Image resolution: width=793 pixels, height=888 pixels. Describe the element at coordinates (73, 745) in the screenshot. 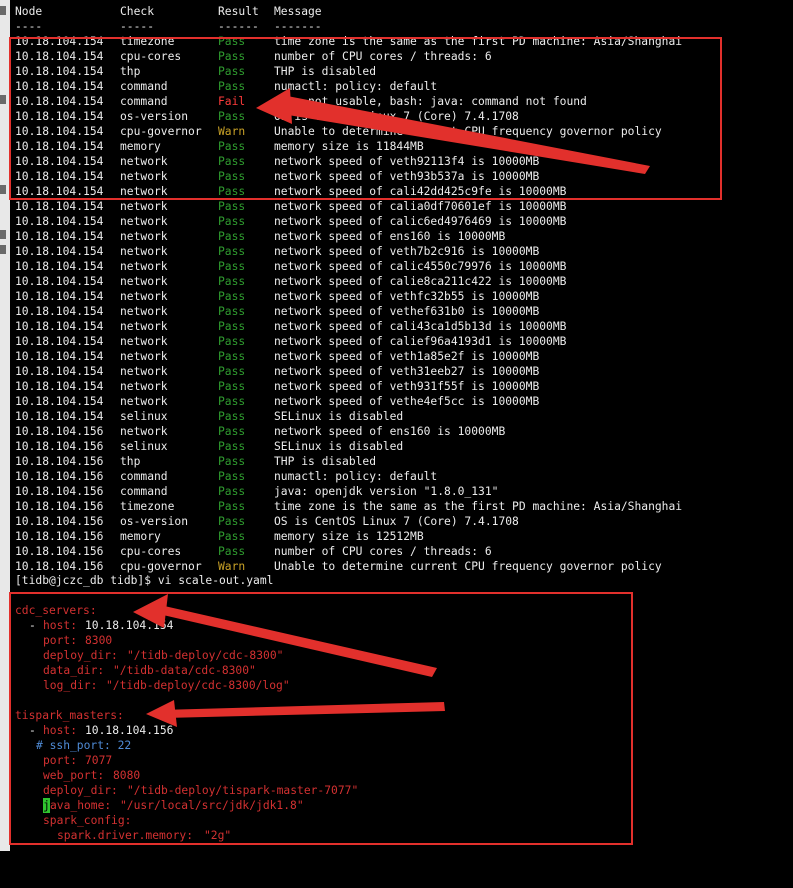

I see `yaml-line: # ssh_port: 22` at that location.